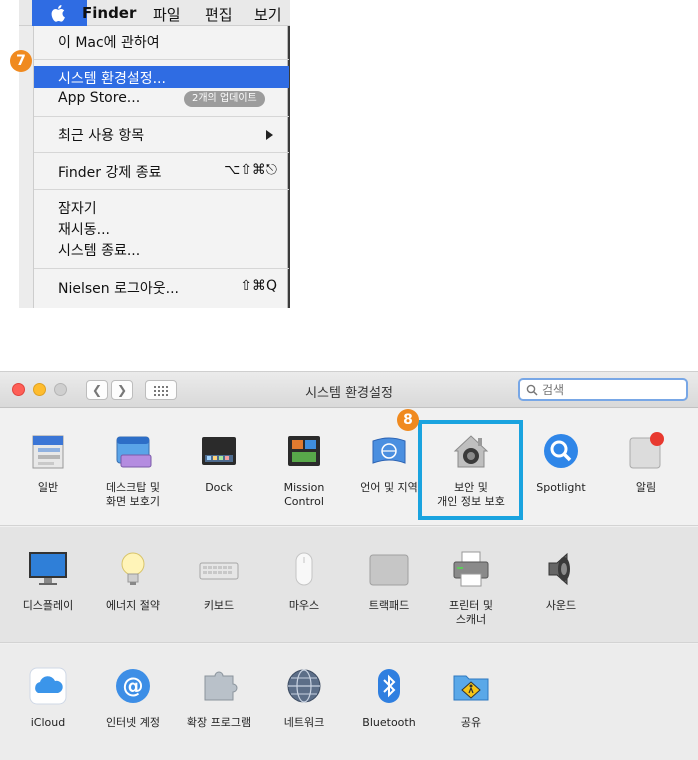 This screenshot has height=760, width=698. What do you see at coordinates (161, 134) in the screenshot?
I see `menu-item-recent-items: 최근 사용 항목` at bounding box center [161, 134].